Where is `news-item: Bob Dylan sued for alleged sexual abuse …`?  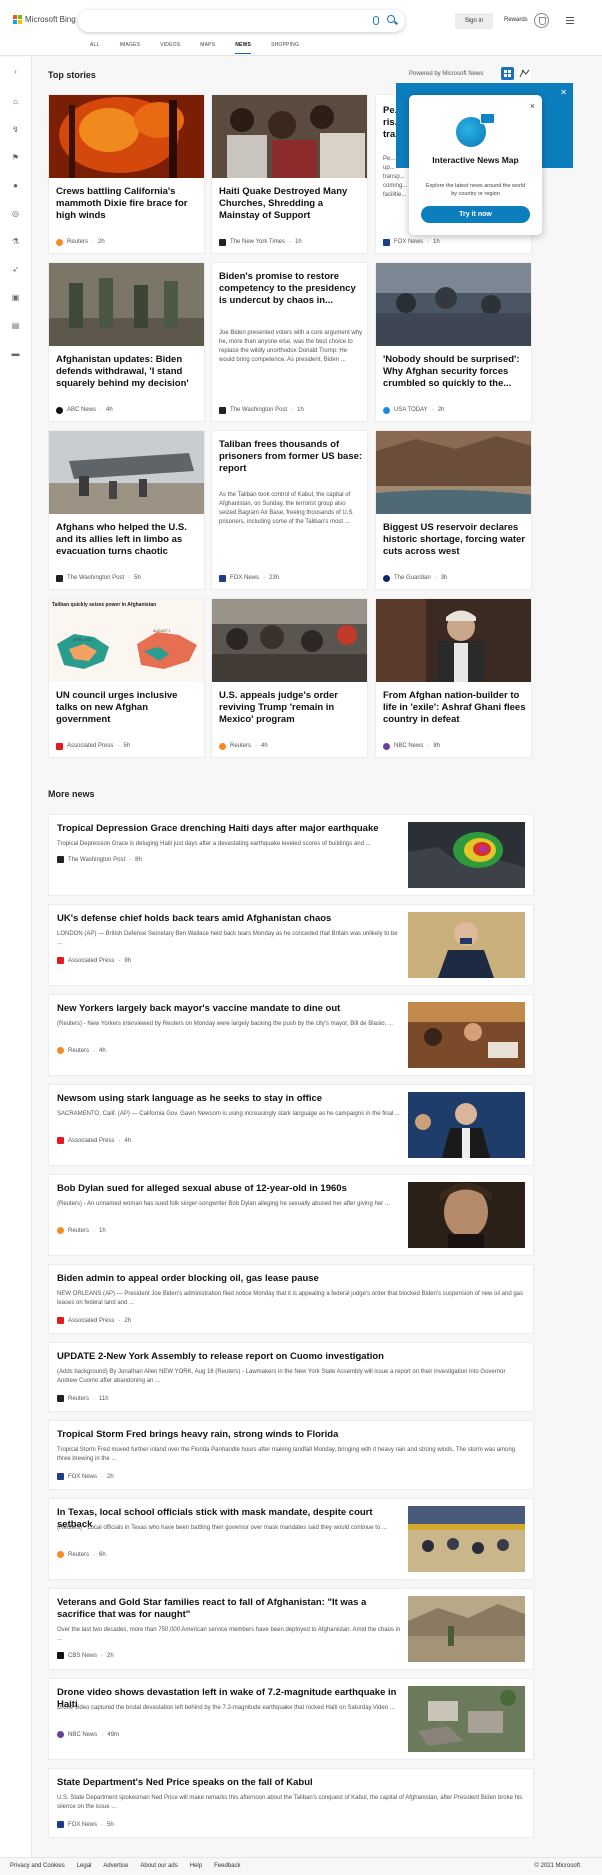 news-item: Bob Dylan sued for alleged sexual abuse … is located at coordinates (291, 1215).